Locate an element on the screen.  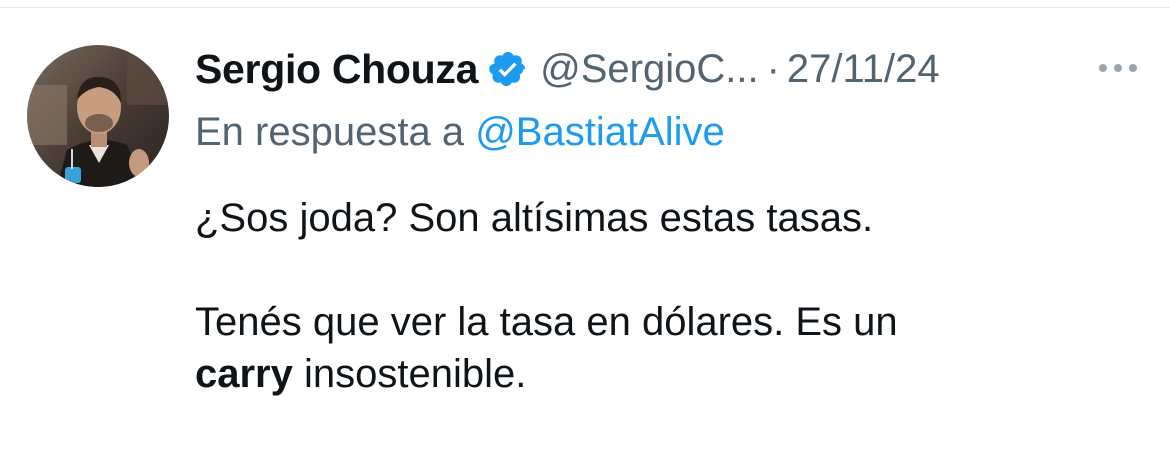
avatar is located at coordinates (98, 116).